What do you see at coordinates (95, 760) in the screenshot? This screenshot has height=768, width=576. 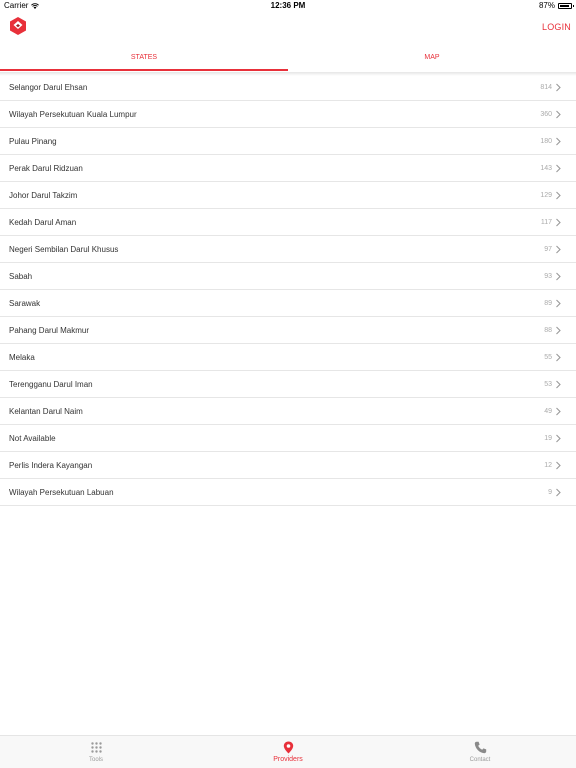 I see `tab-tools-label: Tools` at bounding box center [95, 760].